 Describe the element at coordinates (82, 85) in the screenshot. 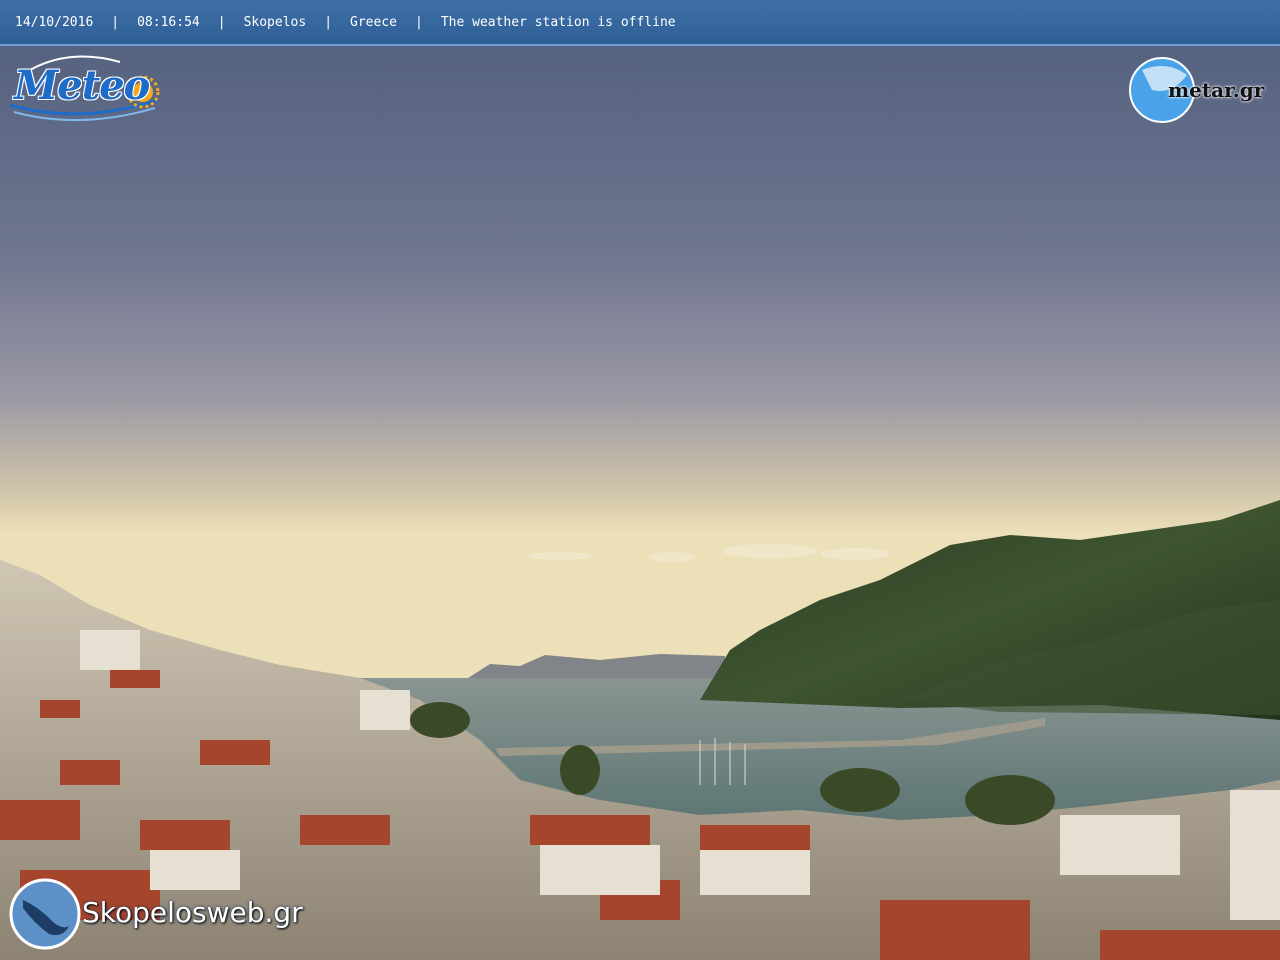

I see `meteo-logo: Meteo` at that location.